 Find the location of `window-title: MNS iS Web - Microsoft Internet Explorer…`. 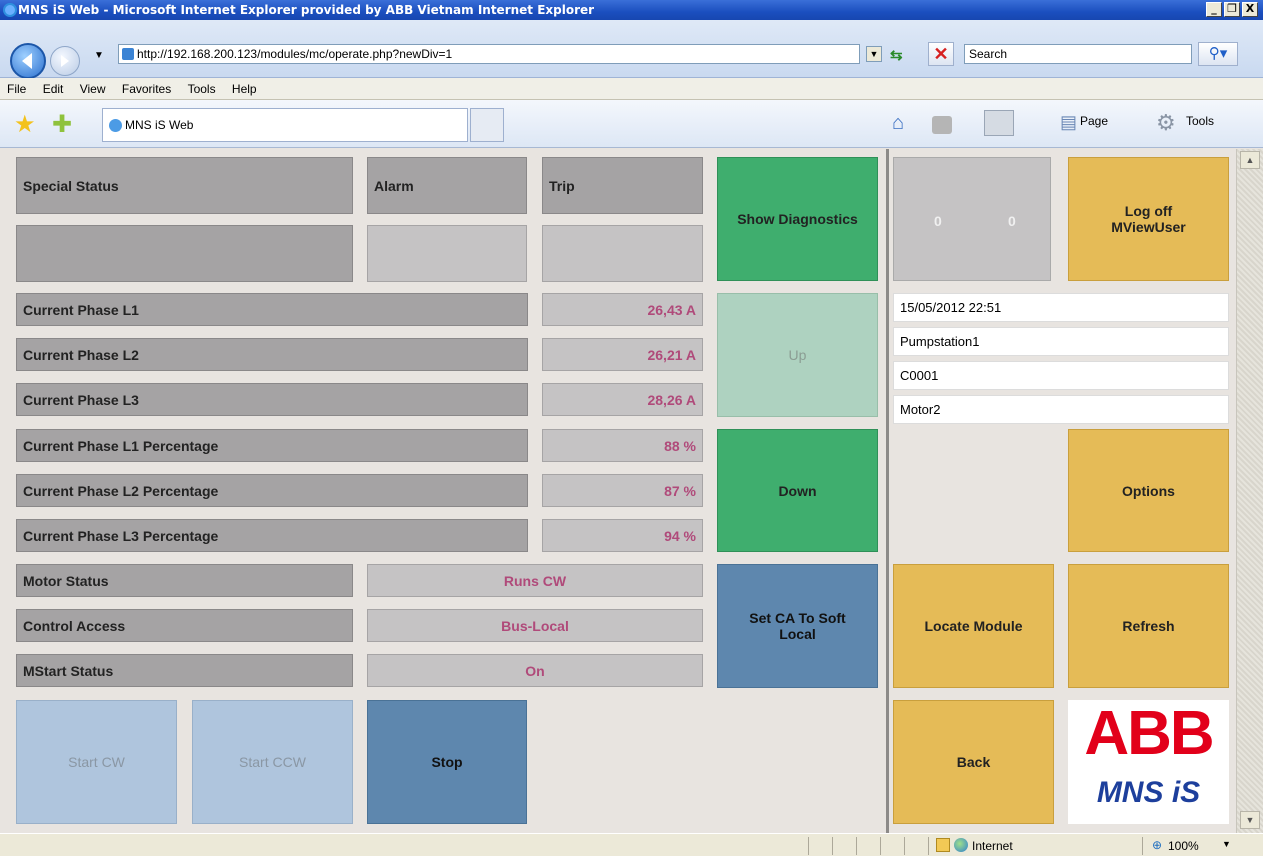

window-title: MNS iS Web - Microsoft Internet Explorer… is located at coordinates (306, 10).